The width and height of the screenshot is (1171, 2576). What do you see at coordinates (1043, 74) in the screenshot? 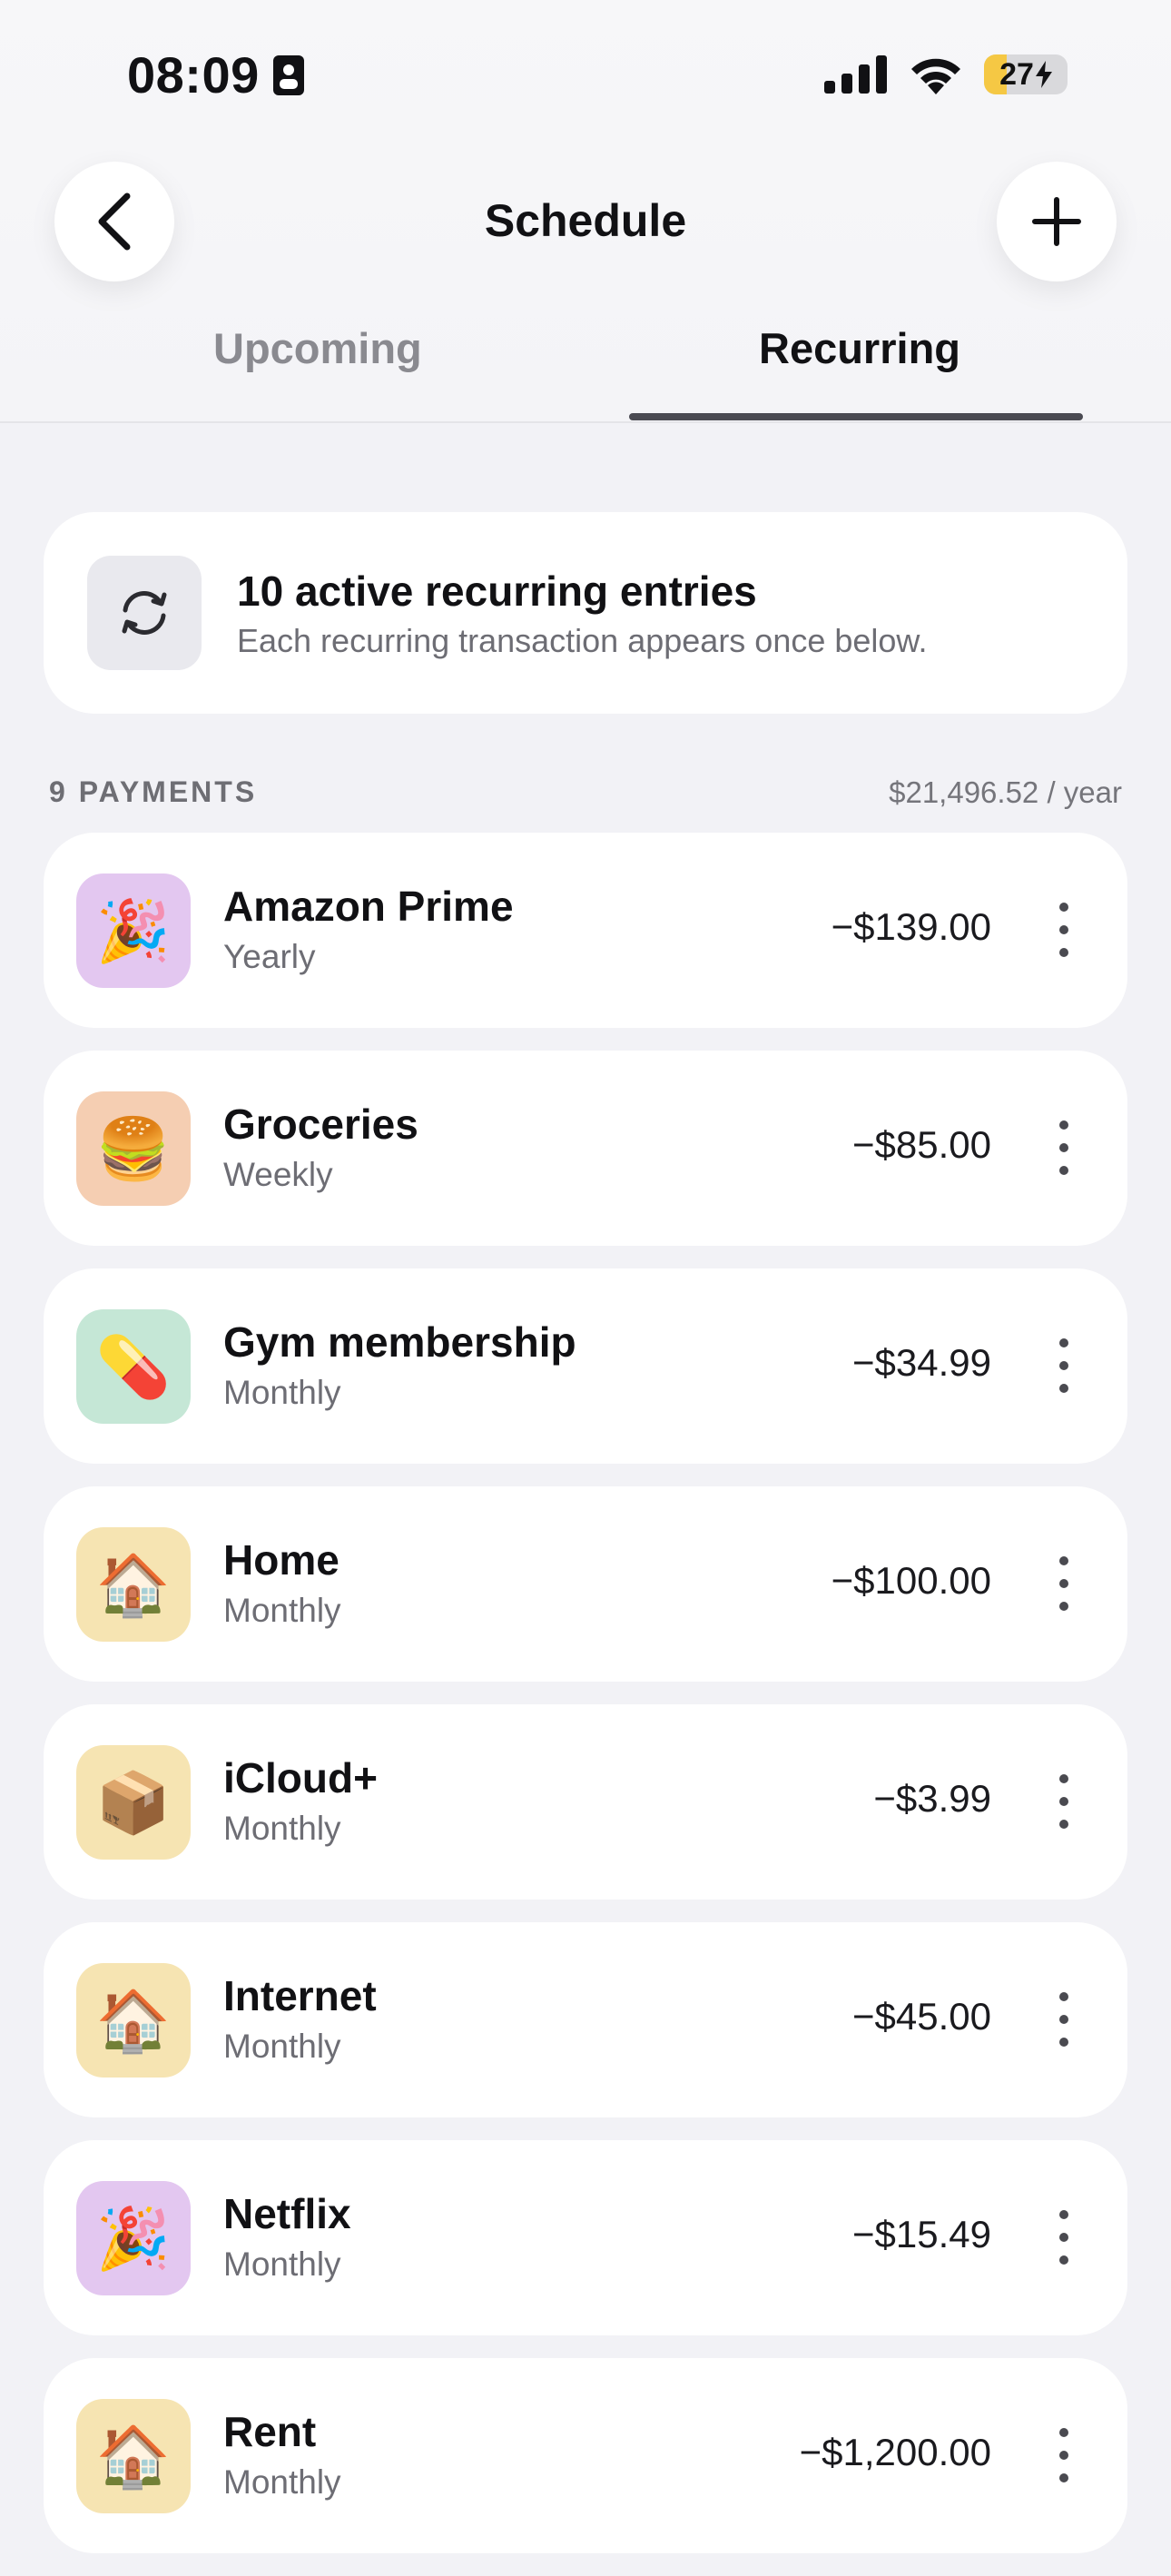
I see `charging-bolt-icon` at bounding box center [1043, 74].